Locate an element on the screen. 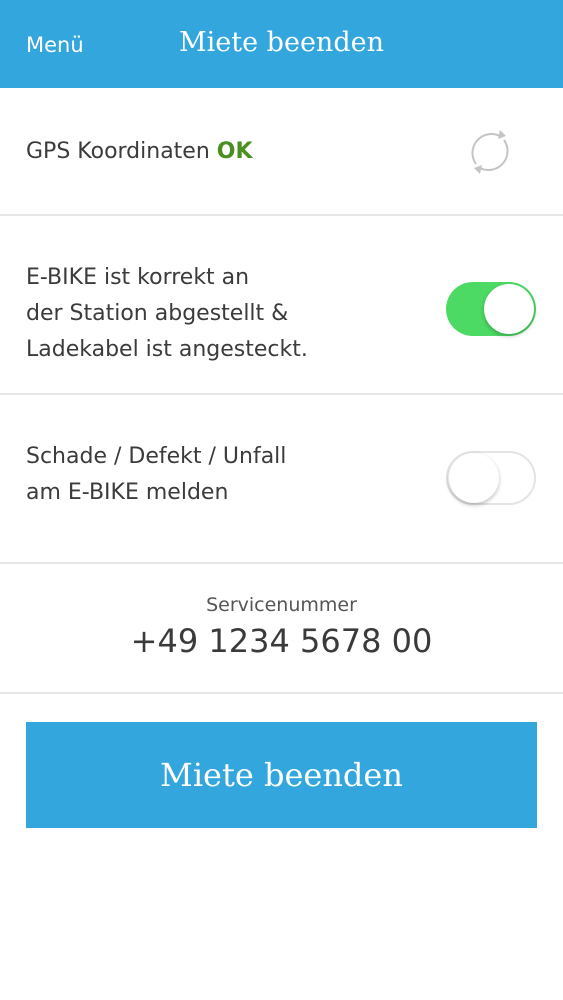 This screenshot has width=563, height=1000. damage-report-toggle is located at coordinates (491, 478).